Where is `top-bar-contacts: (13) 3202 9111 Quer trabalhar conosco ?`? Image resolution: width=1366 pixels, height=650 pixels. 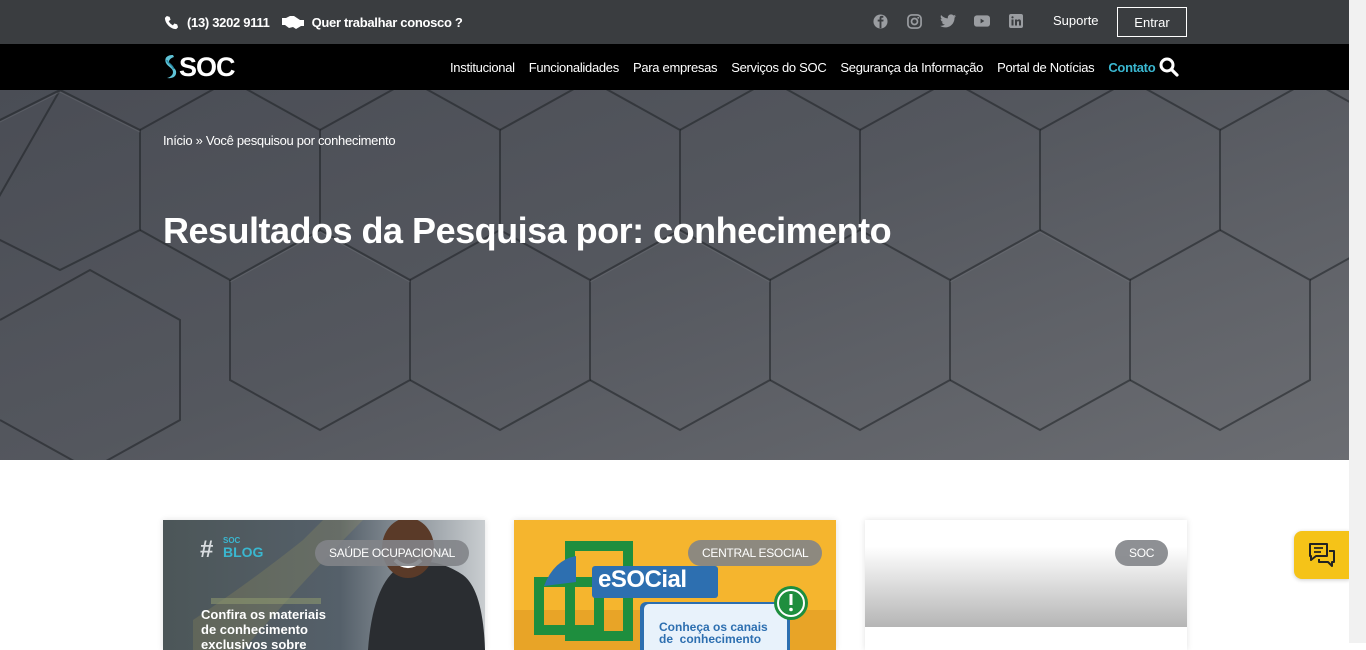 top-bar-contacts: (13) 3202 9111 Quer trabalhar conosco ? is located at coordinates (319, 22).